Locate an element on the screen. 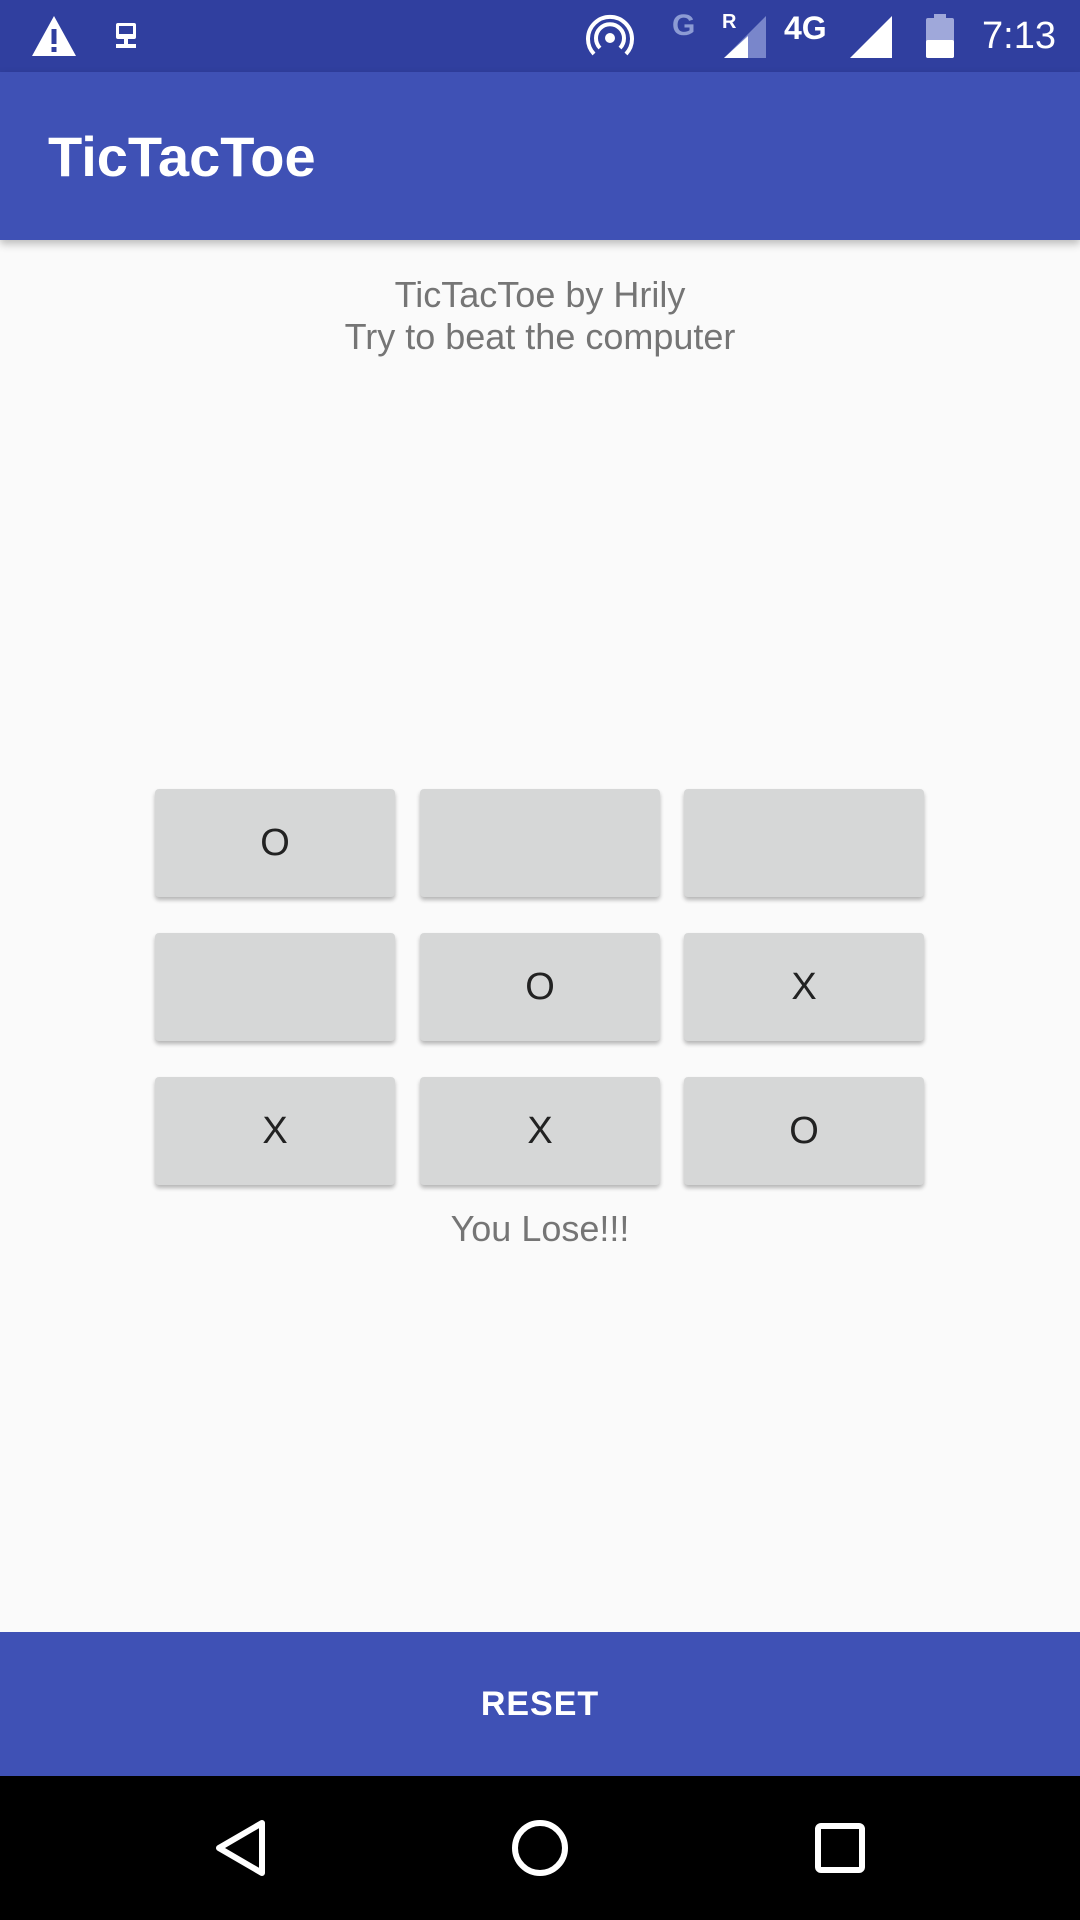 This screenshot has width=1080, height=1920. board-cell-1: O is located at coordinates (275, 843).